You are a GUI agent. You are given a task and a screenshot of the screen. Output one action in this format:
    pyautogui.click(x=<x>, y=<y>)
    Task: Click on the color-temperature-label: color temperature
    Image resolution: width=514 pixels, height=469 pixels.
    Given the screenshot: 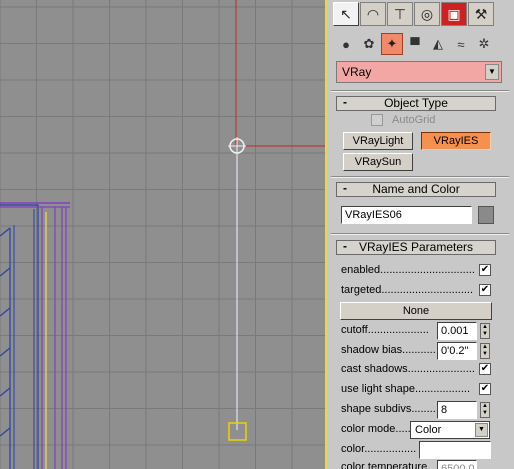 What is the action you would take?
    pyautogui.click(x=384, y=465)
    